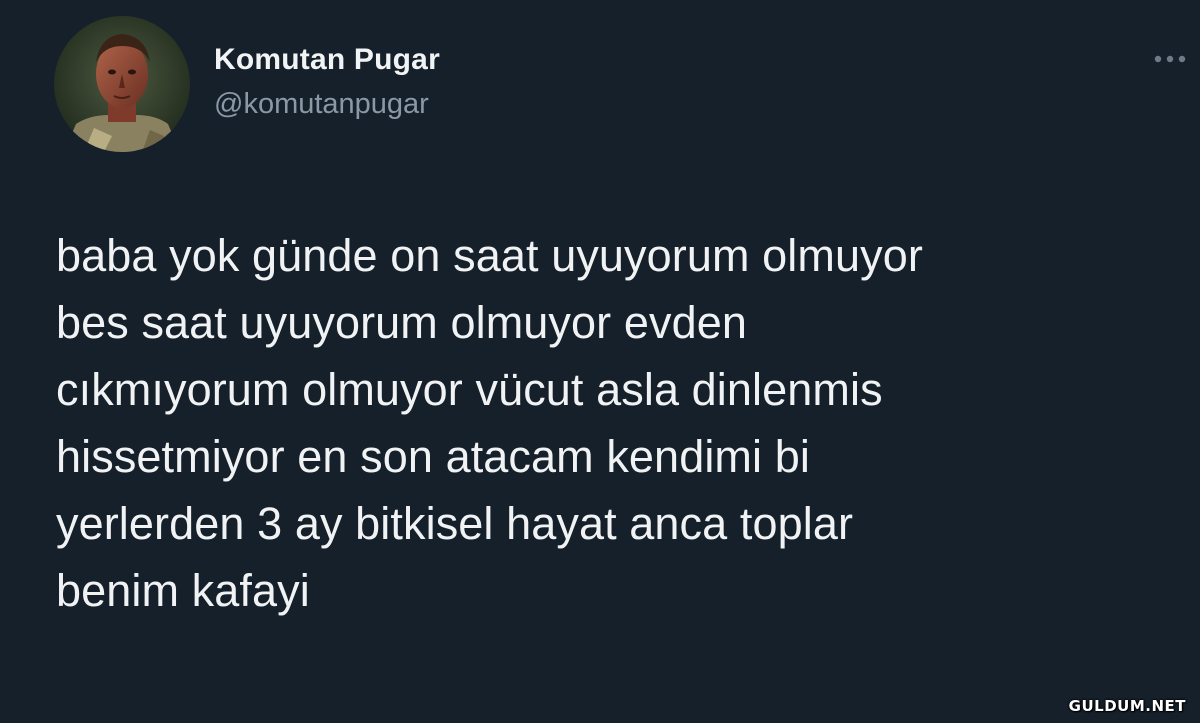 Image resolution: width=1200 pixels, height=723 pixels. What do you see at coordinates (1127, 706) in the screenshot?
I see `watermark: GULDUM.NET` at bounding box center [1127, 706].